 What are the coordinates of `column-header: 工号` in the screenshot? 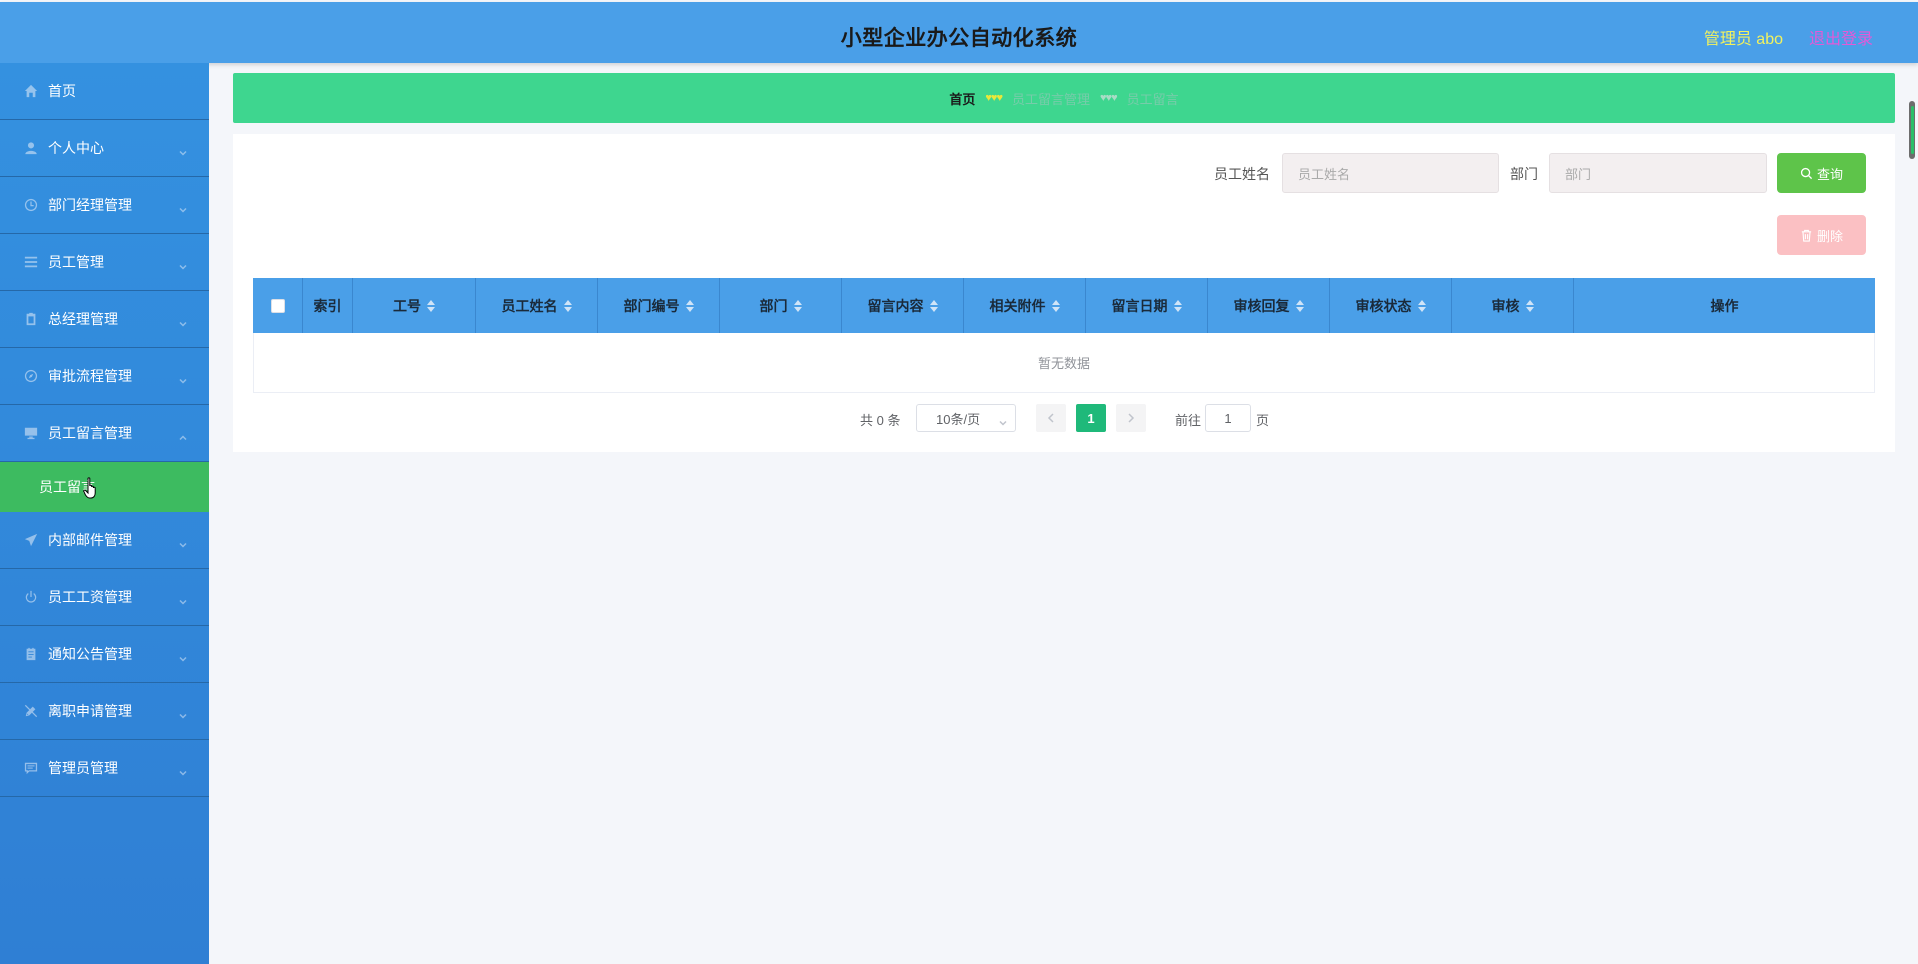 It's located at (414, 305).